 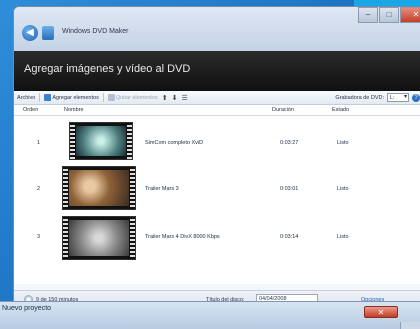 I want to click on new-project-dialog: Nuevo proyecto ✕, so click(x=210, y=315).